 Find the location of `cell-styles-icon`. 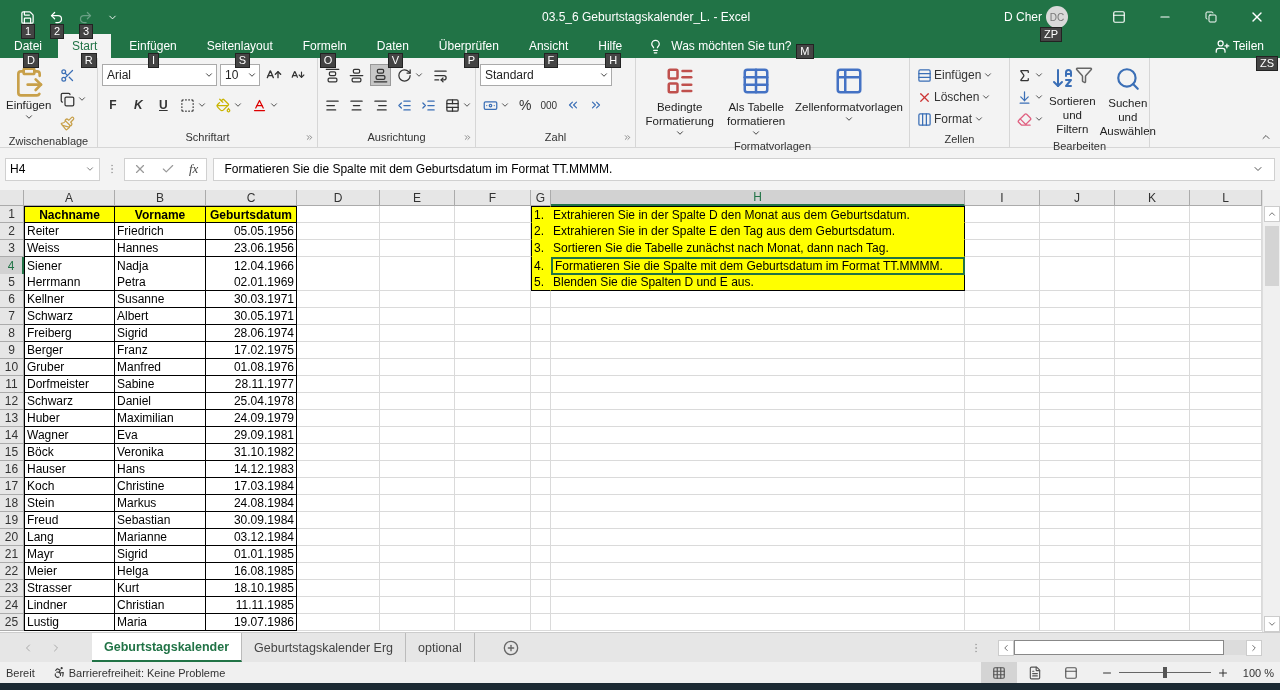

cell-styles-icon is located at coordinates (849, 81).